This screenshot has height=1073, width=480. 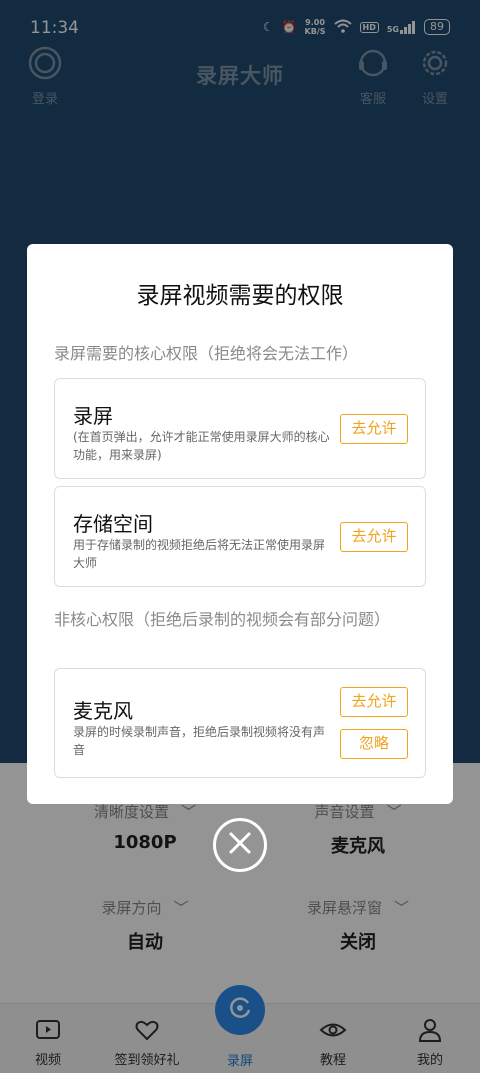 I want to click on permission-card-microphone: 麦克风 录屏的时候录制声音，拒绝后录制视频将没有声音 去允许 忽略, so click(x=240, y=723).